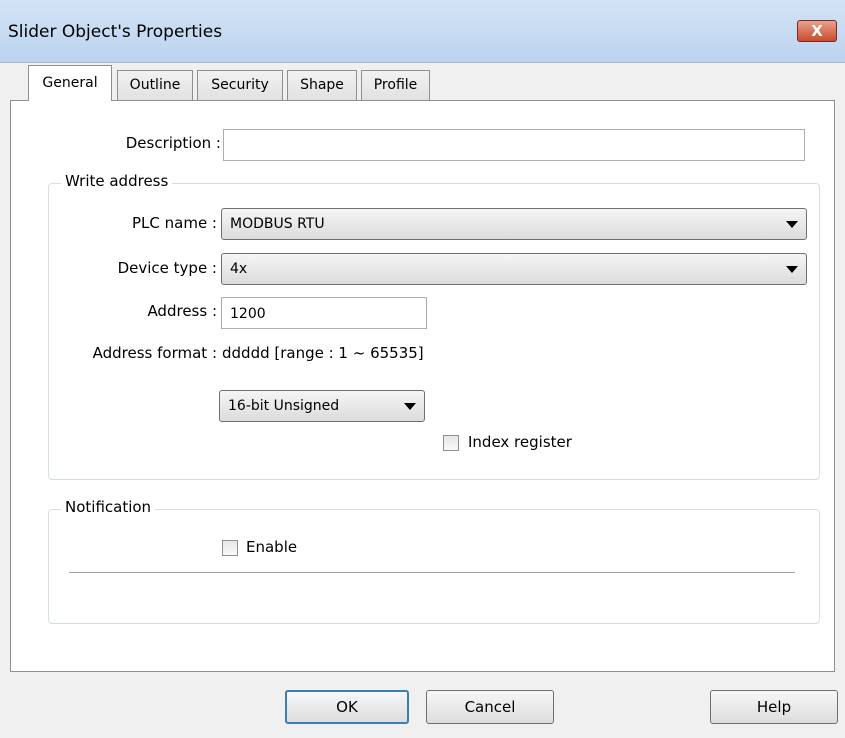  I want to click on device-type-select: 4x, so click(514, 269).